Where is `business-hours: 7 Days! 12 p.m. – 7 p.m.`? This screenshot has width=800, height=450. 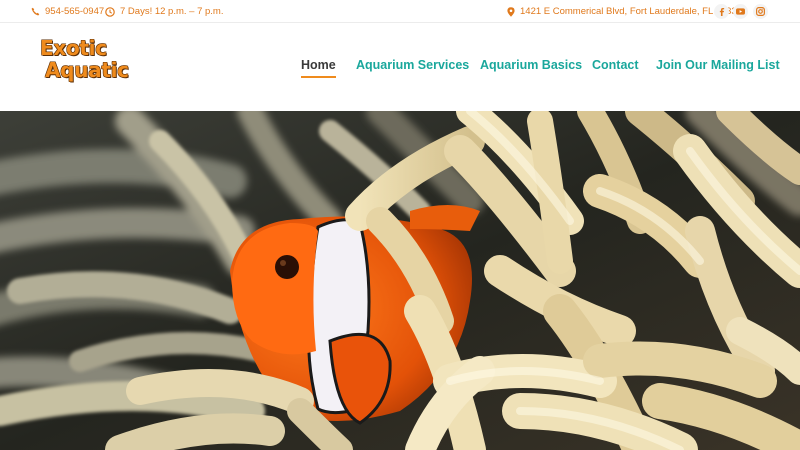 business-hours: 7 Days! 12 p.m. – 7 p.m. is located at coordinates (164, 11).